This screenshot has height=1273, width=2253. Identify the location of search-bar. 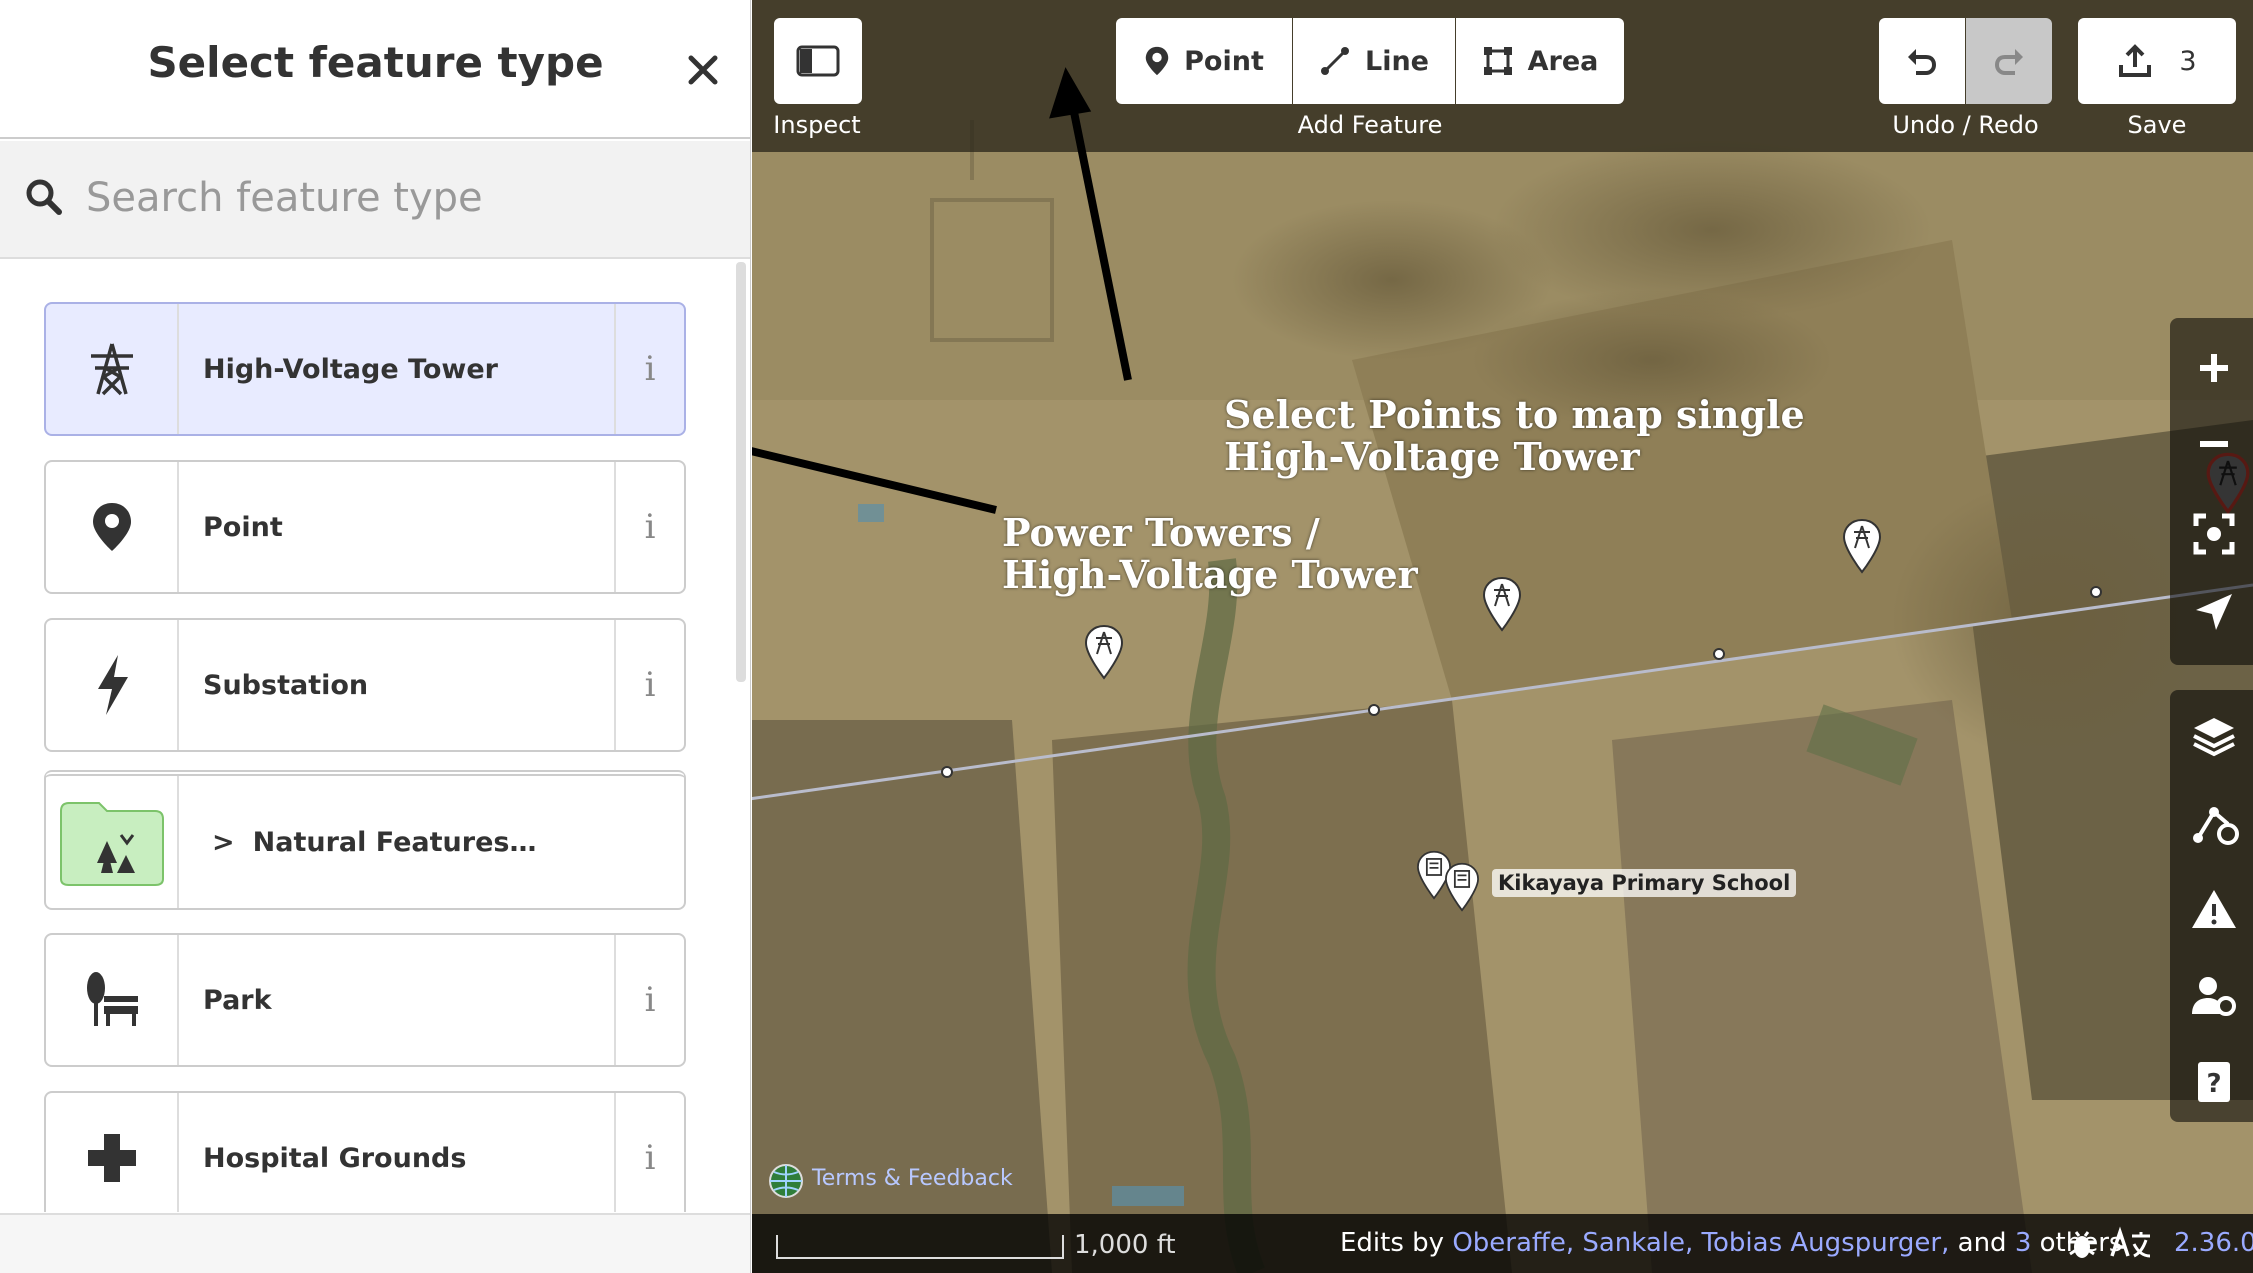
(375, 200).